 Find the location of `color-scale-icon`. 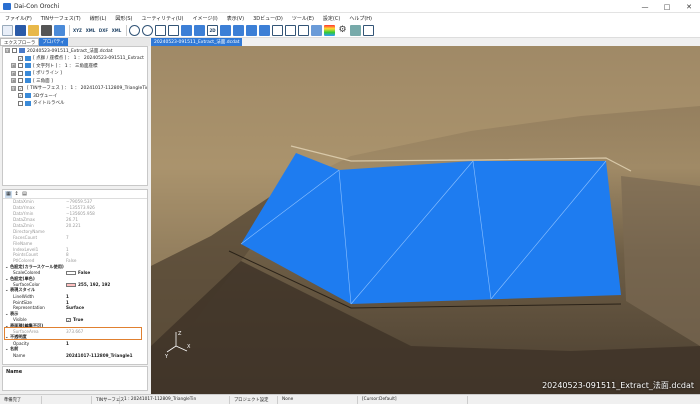

color-scale-icon is located at coordinates (329, 30).